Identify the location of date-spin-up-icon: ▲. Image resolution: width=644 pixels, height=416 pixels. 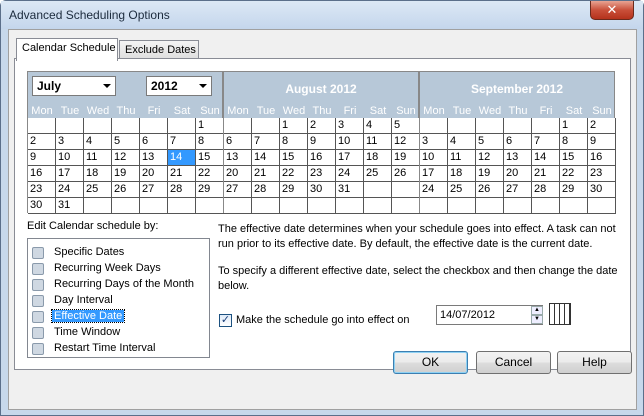
(537, 310).